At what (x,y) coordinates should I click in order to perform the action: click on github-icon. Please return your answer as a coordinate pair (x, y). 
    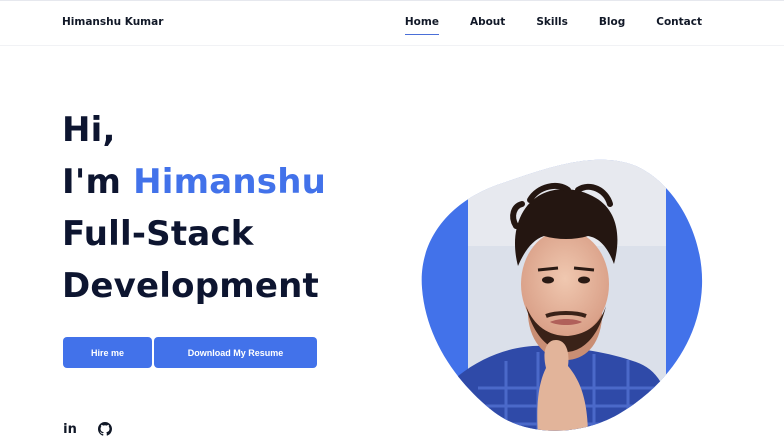
    Looking at the image, I should click on (105, 429).